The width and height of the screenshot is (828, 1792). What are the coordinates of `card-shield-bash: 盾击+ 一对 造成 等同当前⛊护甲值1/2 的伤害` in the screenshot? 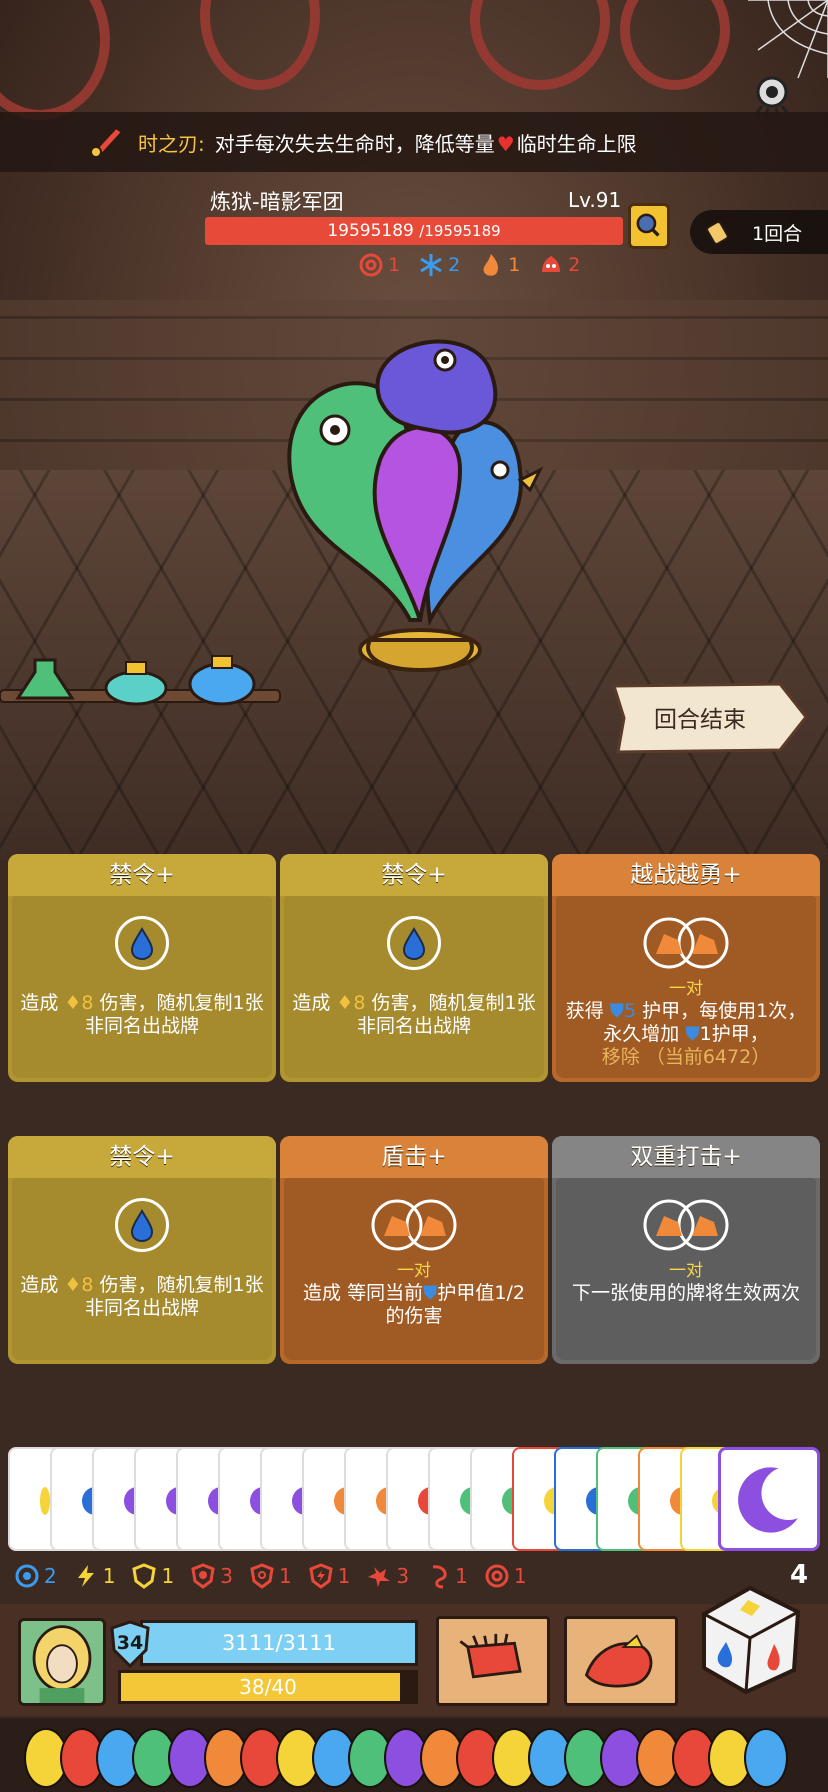 It's located at (414, 1250).